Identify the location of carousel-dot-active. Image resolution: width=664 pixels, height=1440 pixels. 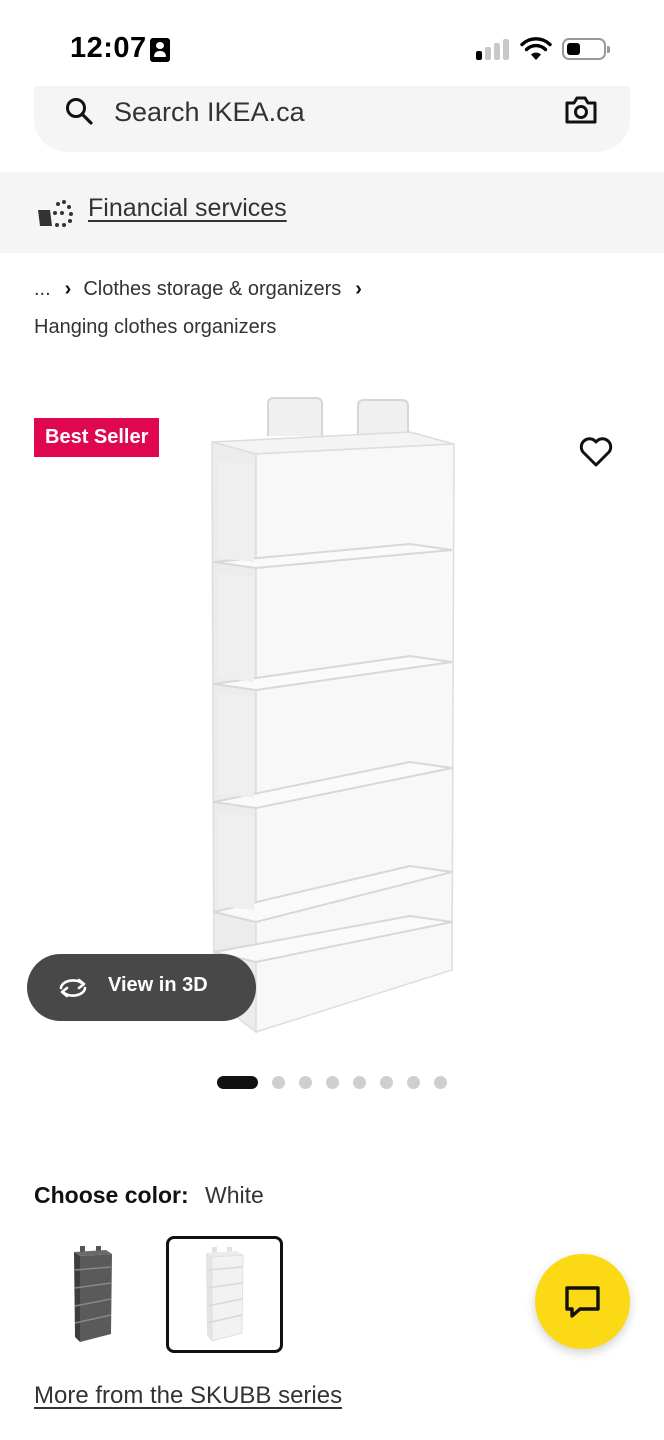
(237, 1082).